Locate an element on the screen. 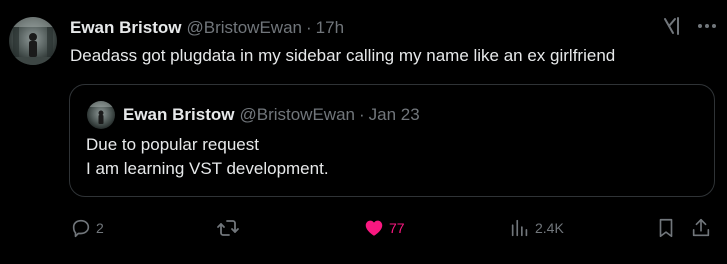  views-button: 2.4K is located at coordinates (536, 228).